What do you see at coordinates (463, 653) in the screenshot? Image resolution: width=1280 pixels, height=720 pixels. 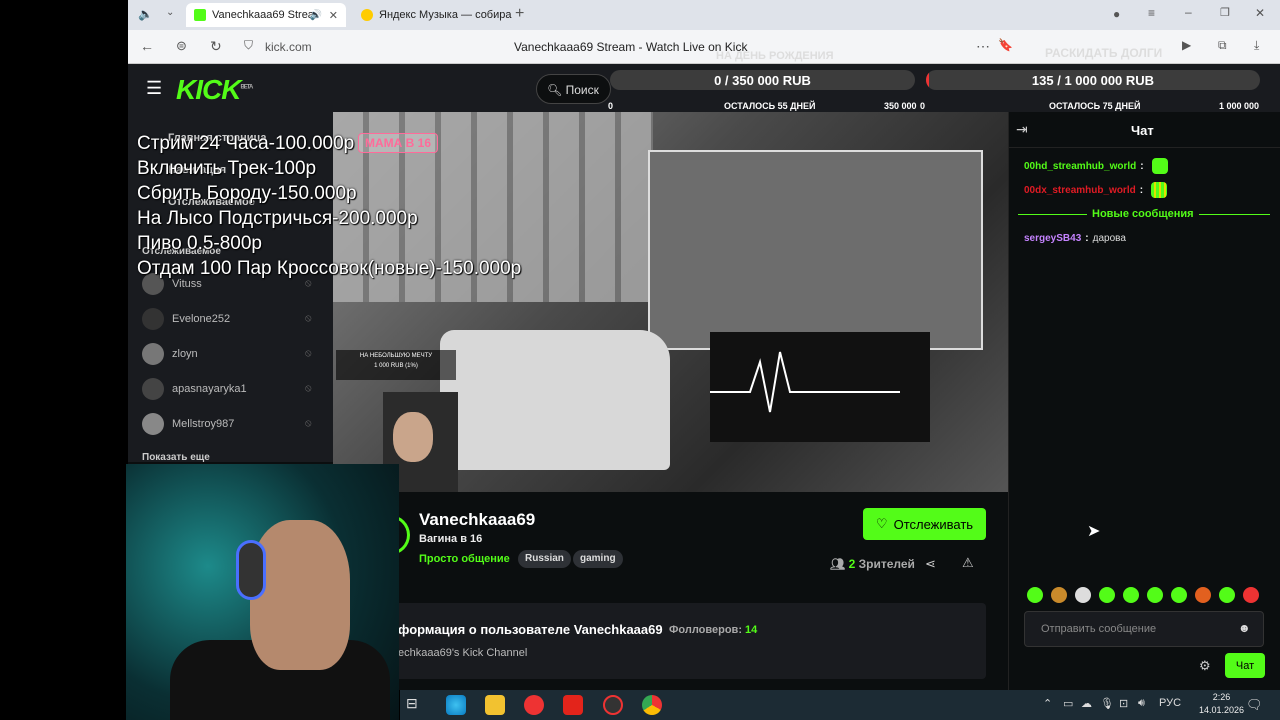 I see `channel-description: echkaaa69's Kick Channel` at bounding box center [463, 653].